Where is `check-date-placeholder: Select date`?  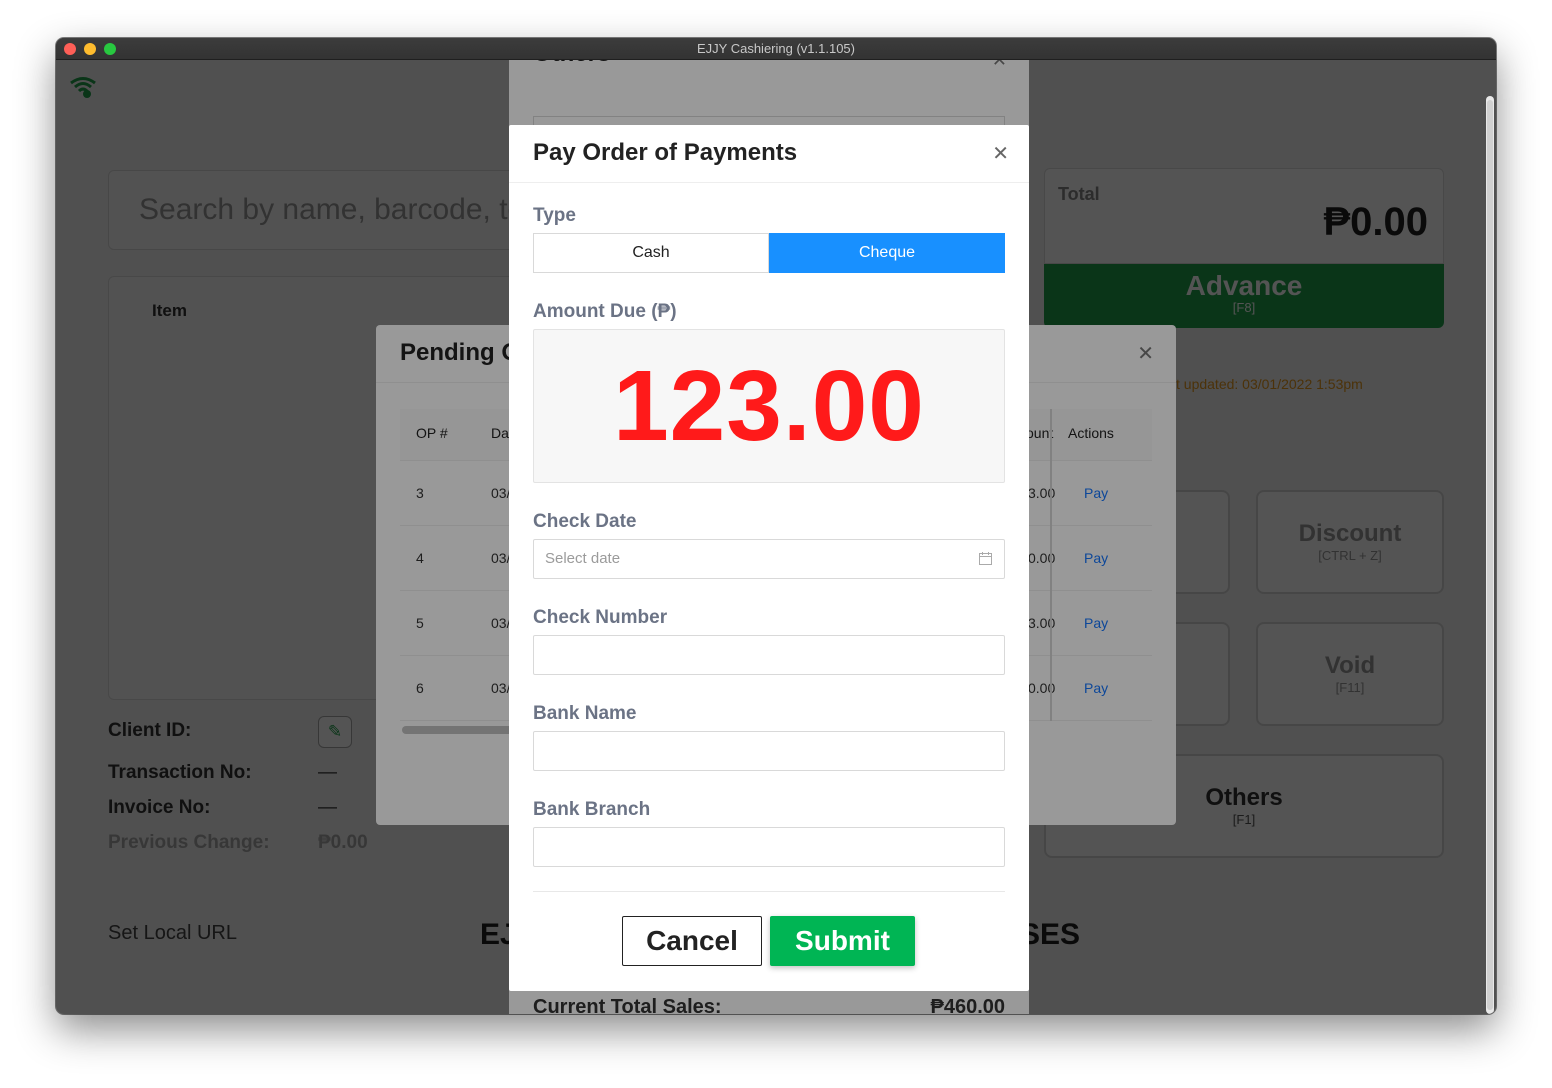 check-date-placeholder: Select date is located at coordinates (583, 558).